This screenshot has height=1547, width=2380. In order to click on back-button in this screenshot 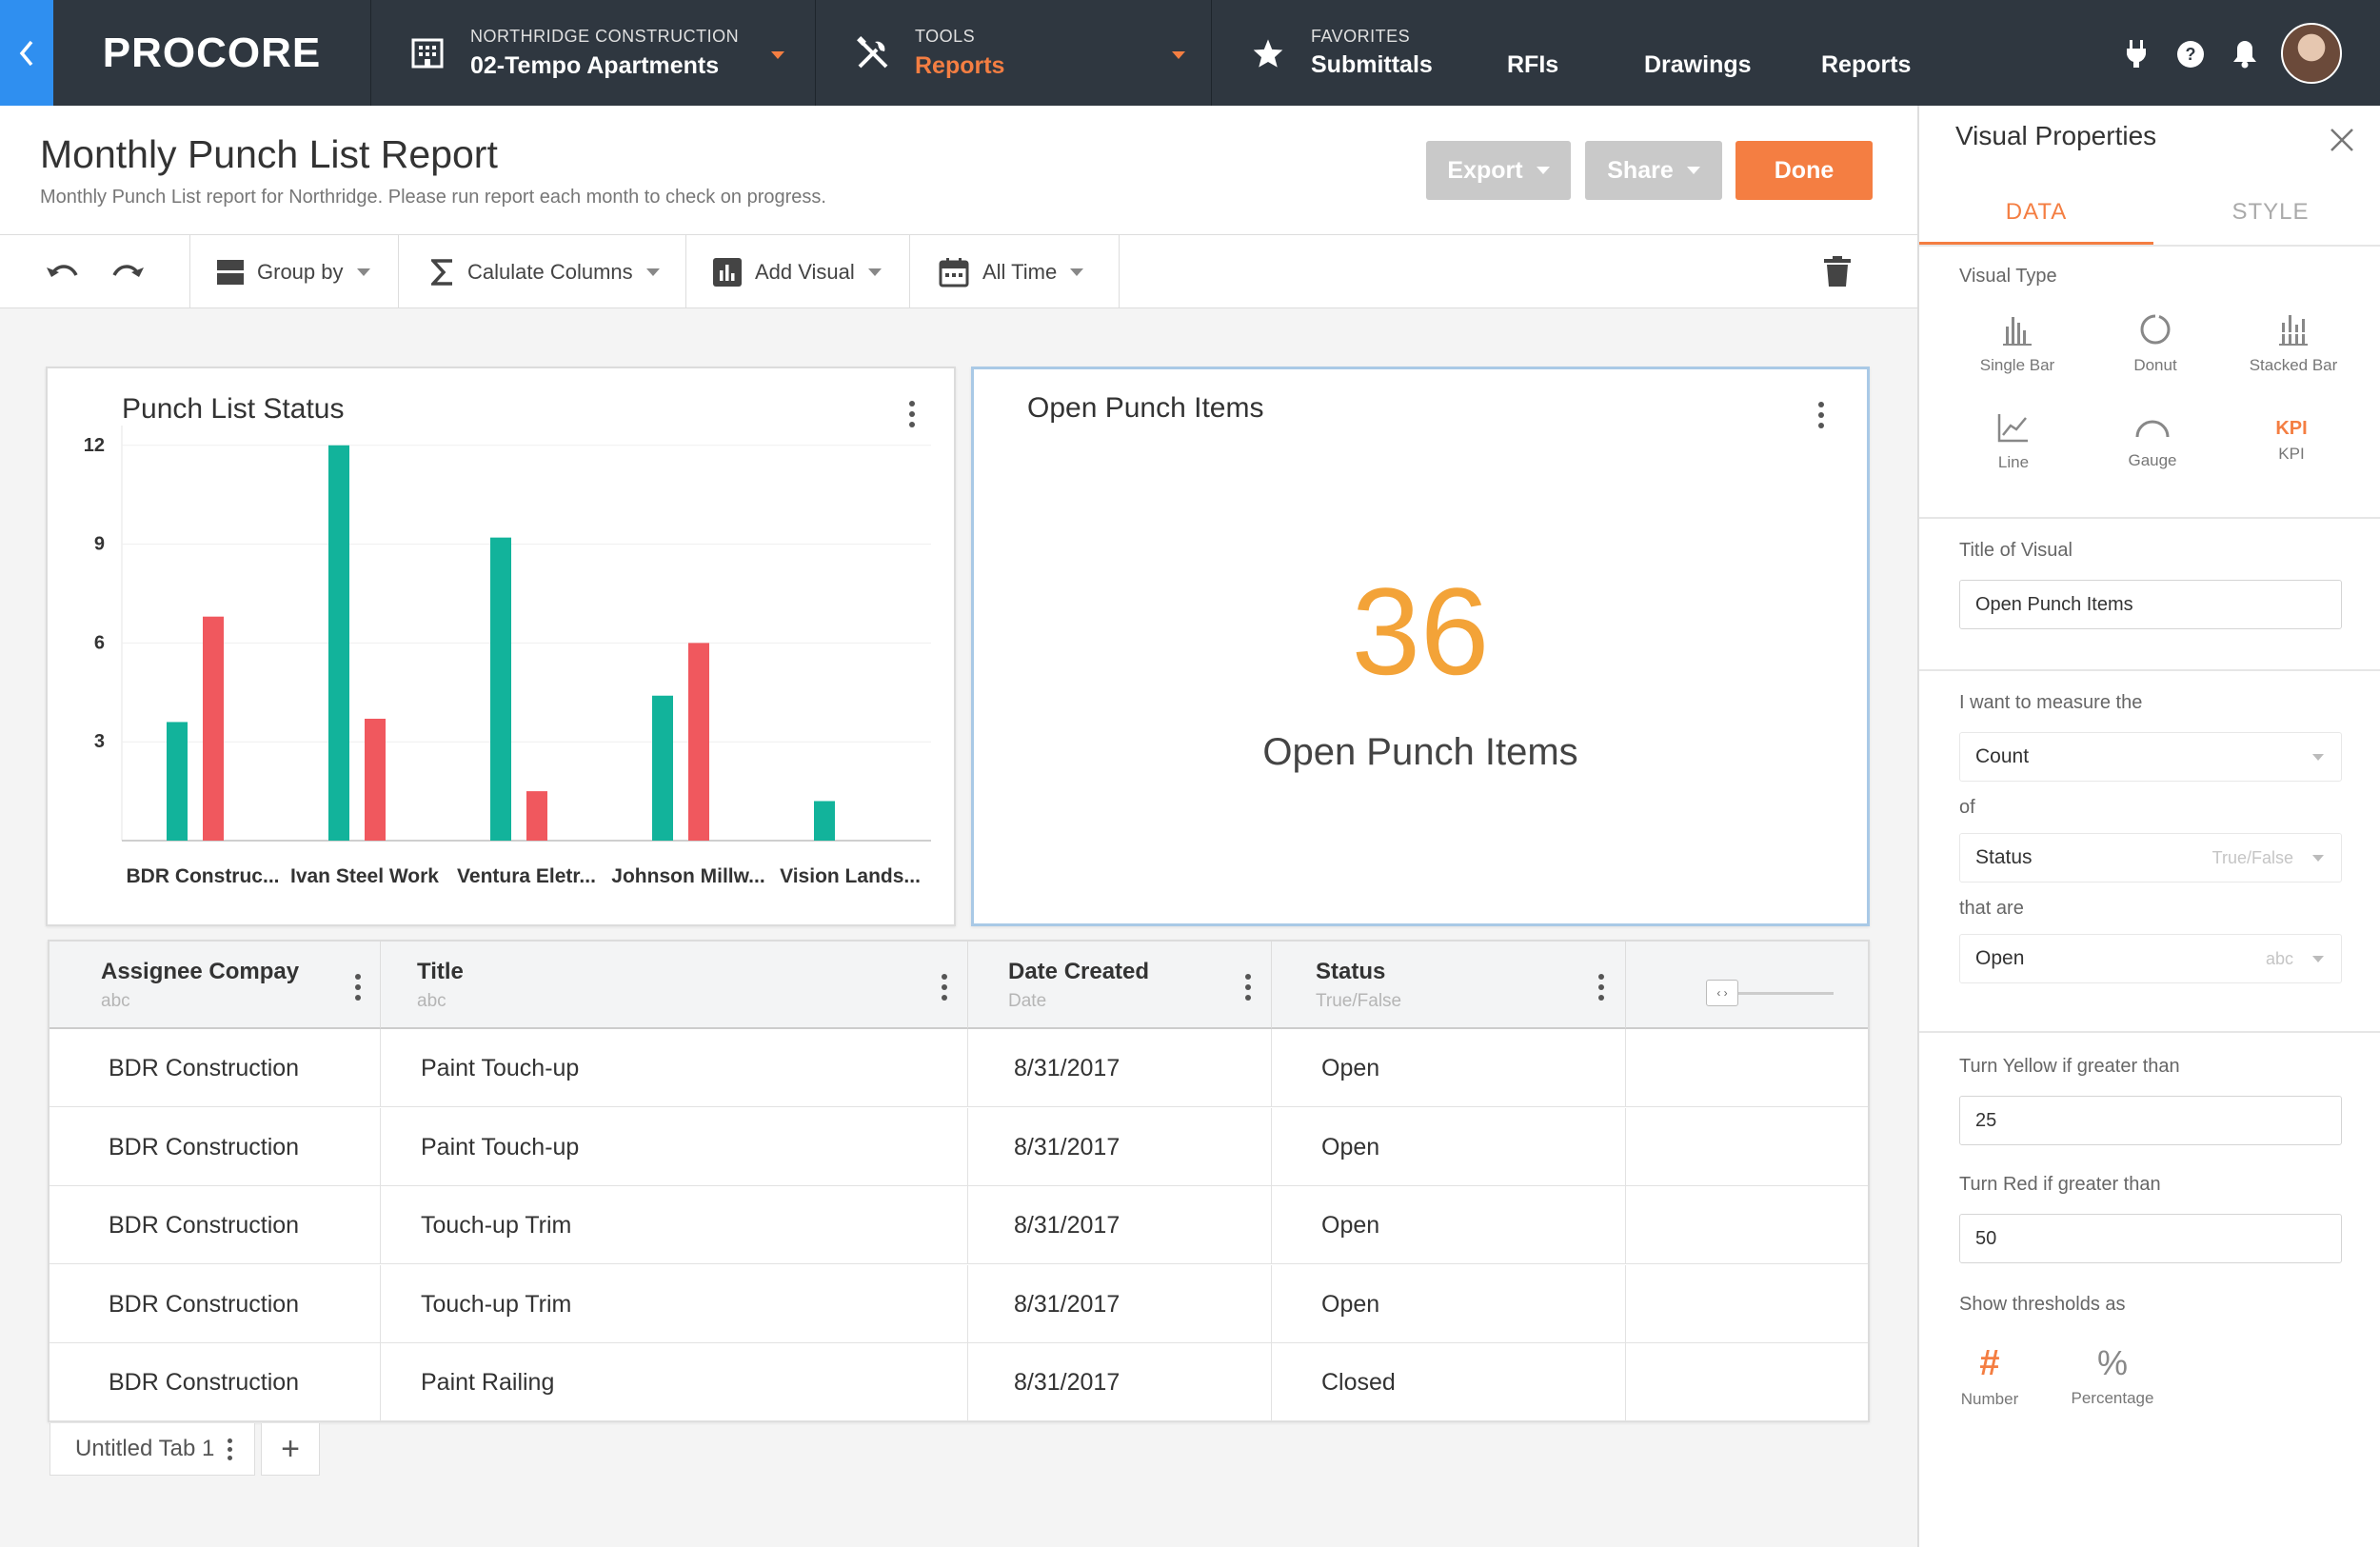, I will do `click(26, 53)`.